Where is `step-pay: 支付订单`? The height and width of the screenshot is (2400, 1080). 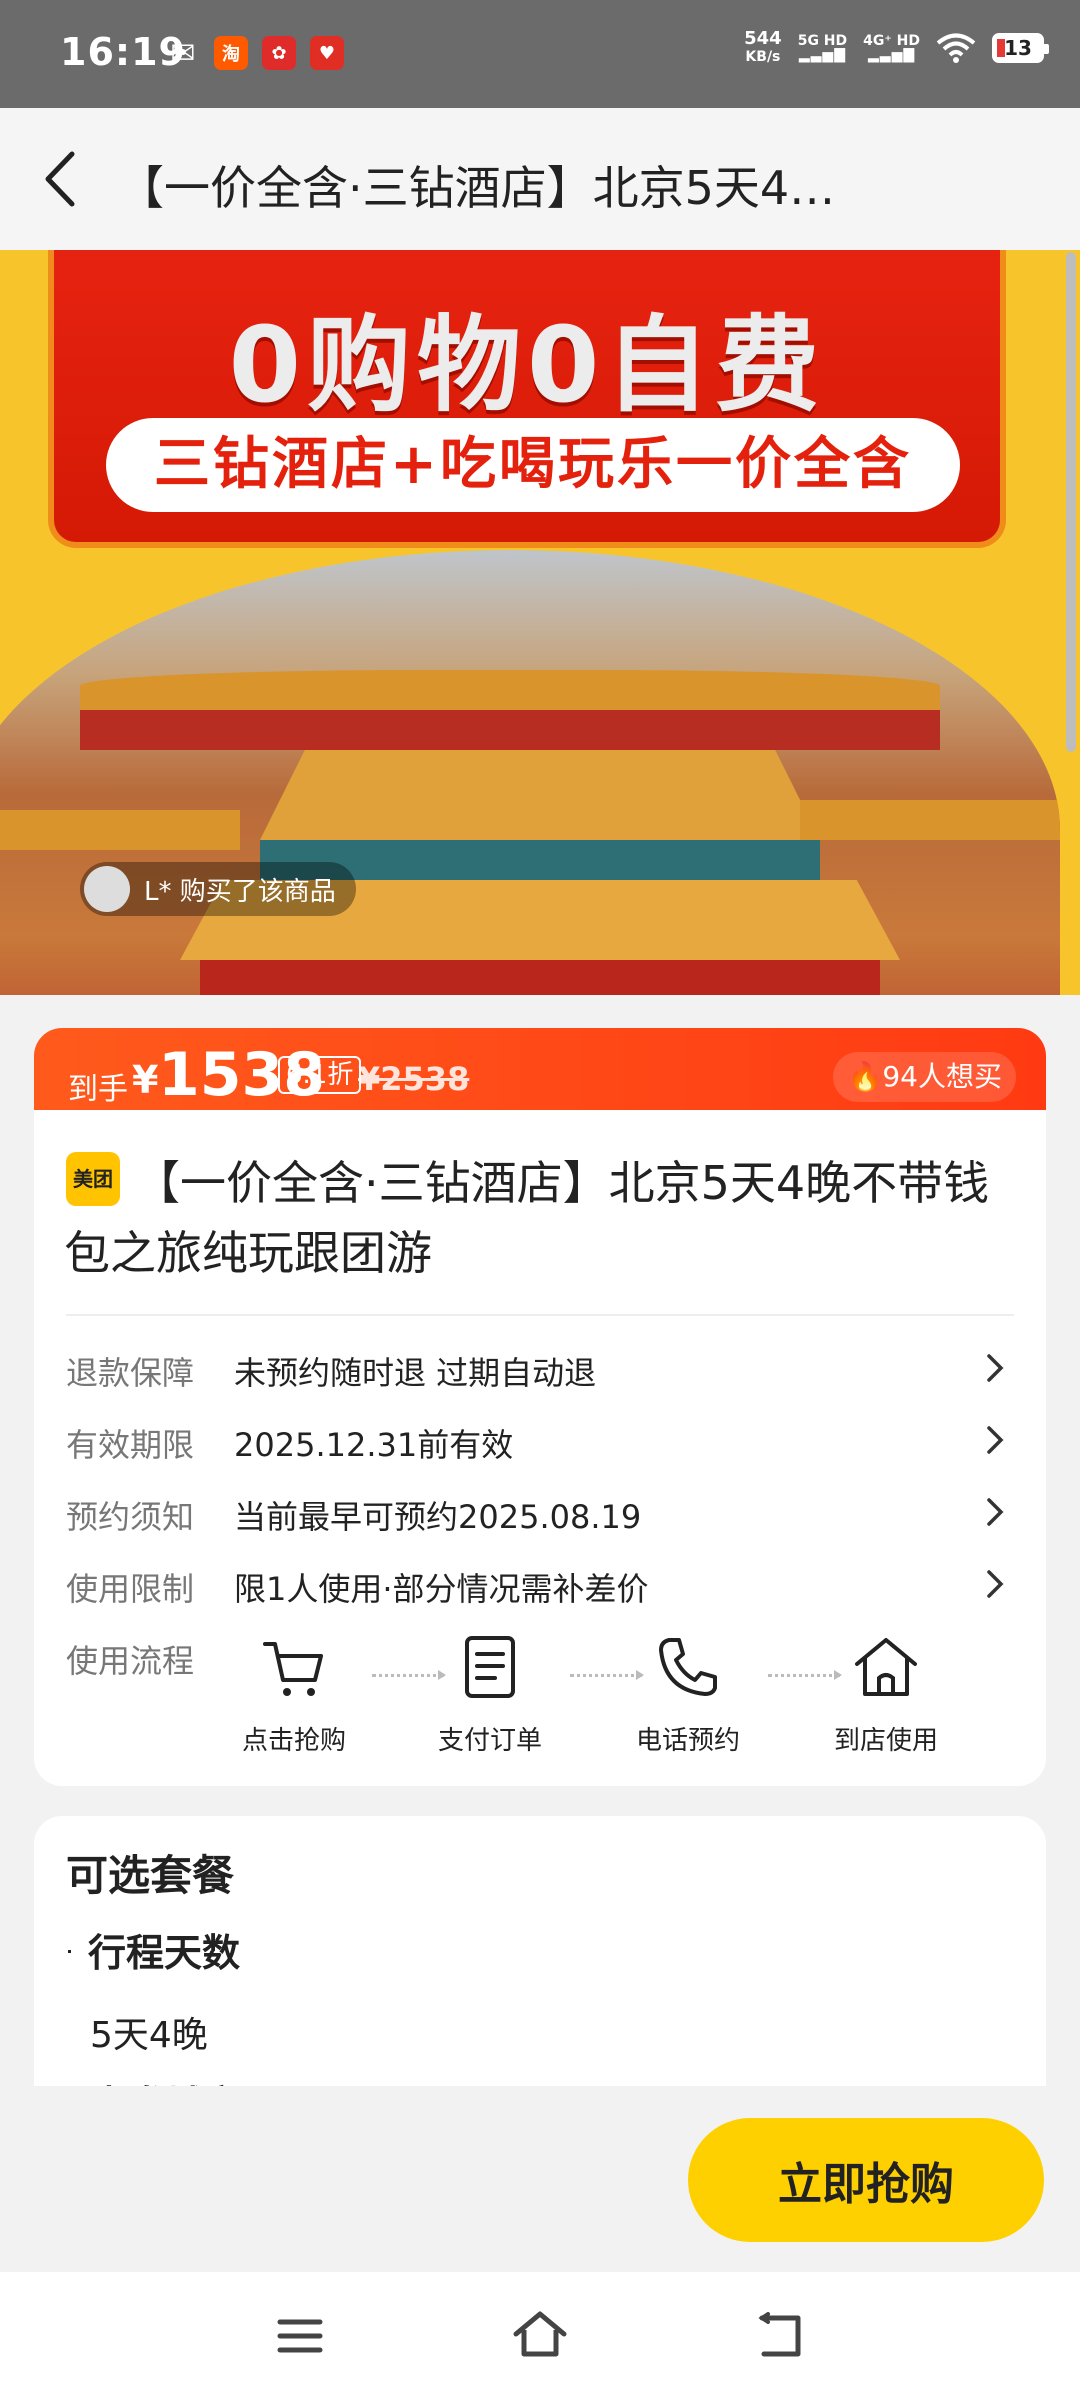
step-pay: 支付订单 is located at coordinates (490, 1693).